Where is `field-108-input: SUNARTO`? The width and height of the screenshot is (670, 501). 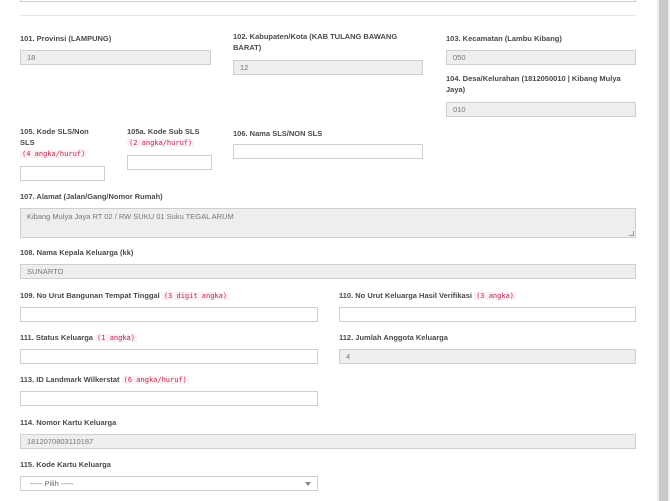 field-108-input: SUNARTO is located at coordinates (328, 271).